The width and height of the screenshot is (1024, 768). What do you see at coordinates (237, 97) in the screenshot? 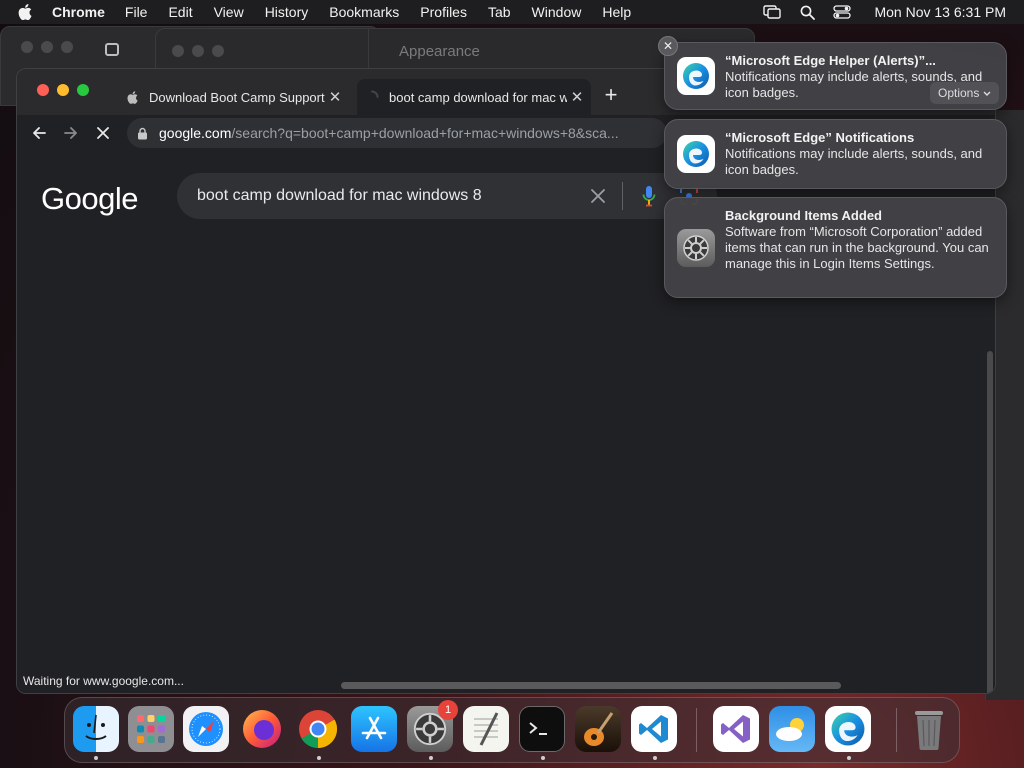
I see `tab-label: Download Boot Camp Support` at bounding box center [237, 97].